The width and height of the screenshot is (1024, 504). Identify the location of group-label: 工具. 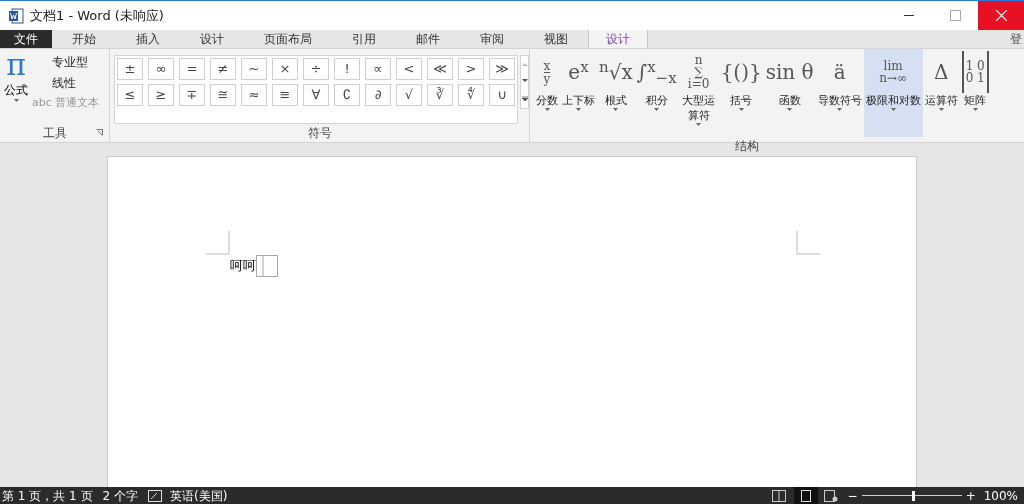
(54, 133).